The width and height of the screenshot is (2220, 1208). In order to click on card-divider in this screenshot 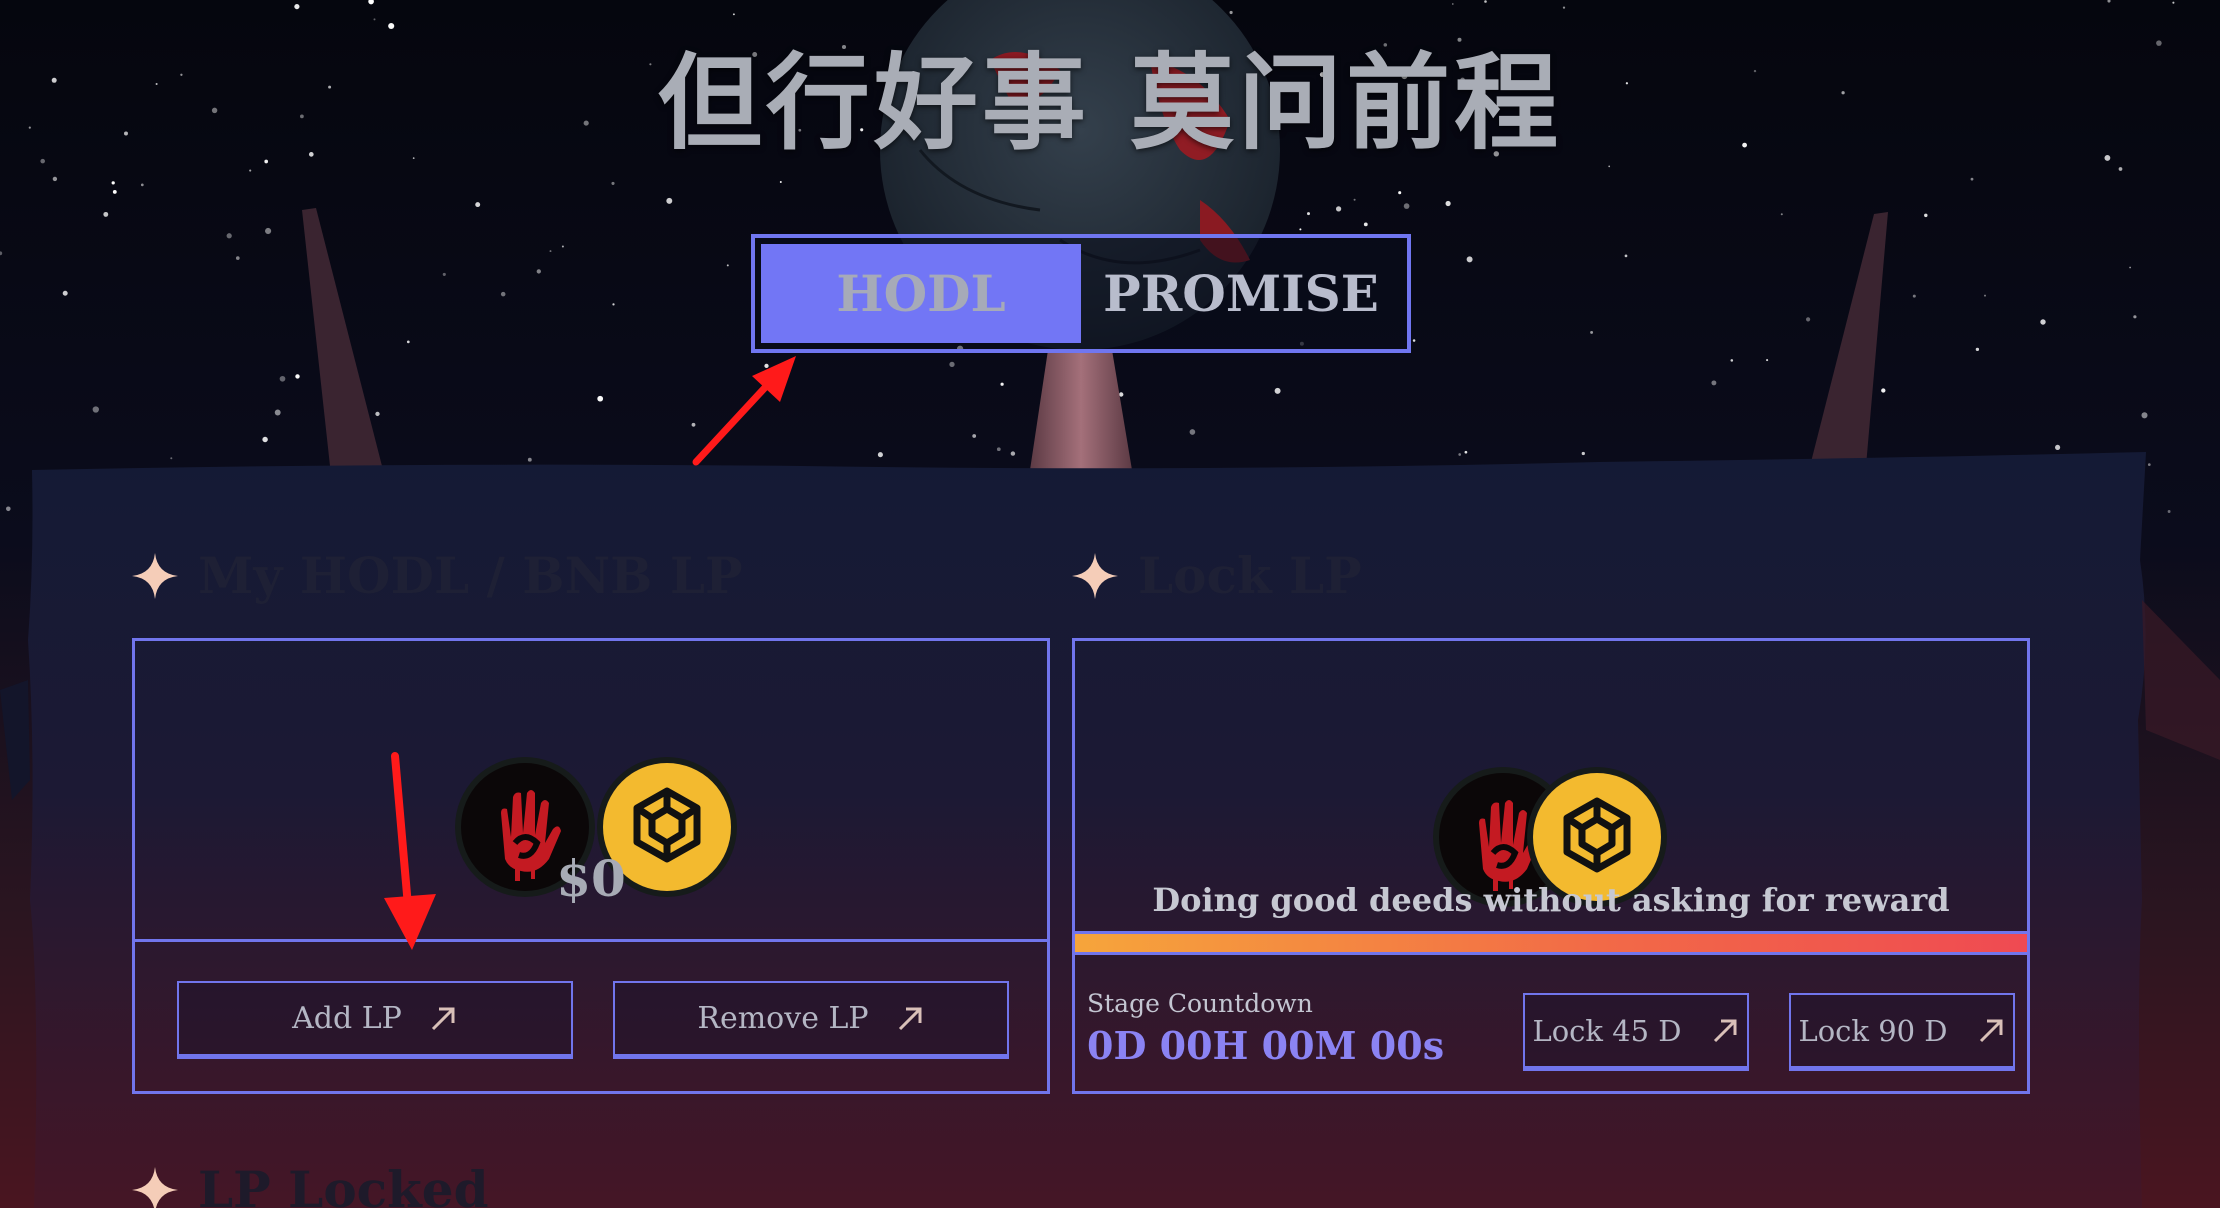, I will do `click(591, 940)`.